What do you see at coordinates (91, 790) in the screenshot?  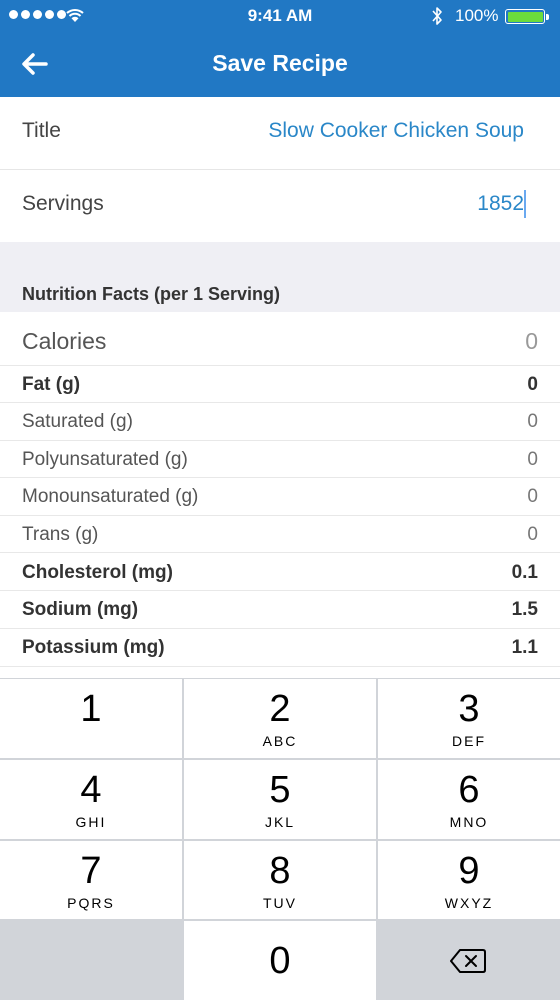 I see `key-digit: 4` at bounding box center [91, 790].